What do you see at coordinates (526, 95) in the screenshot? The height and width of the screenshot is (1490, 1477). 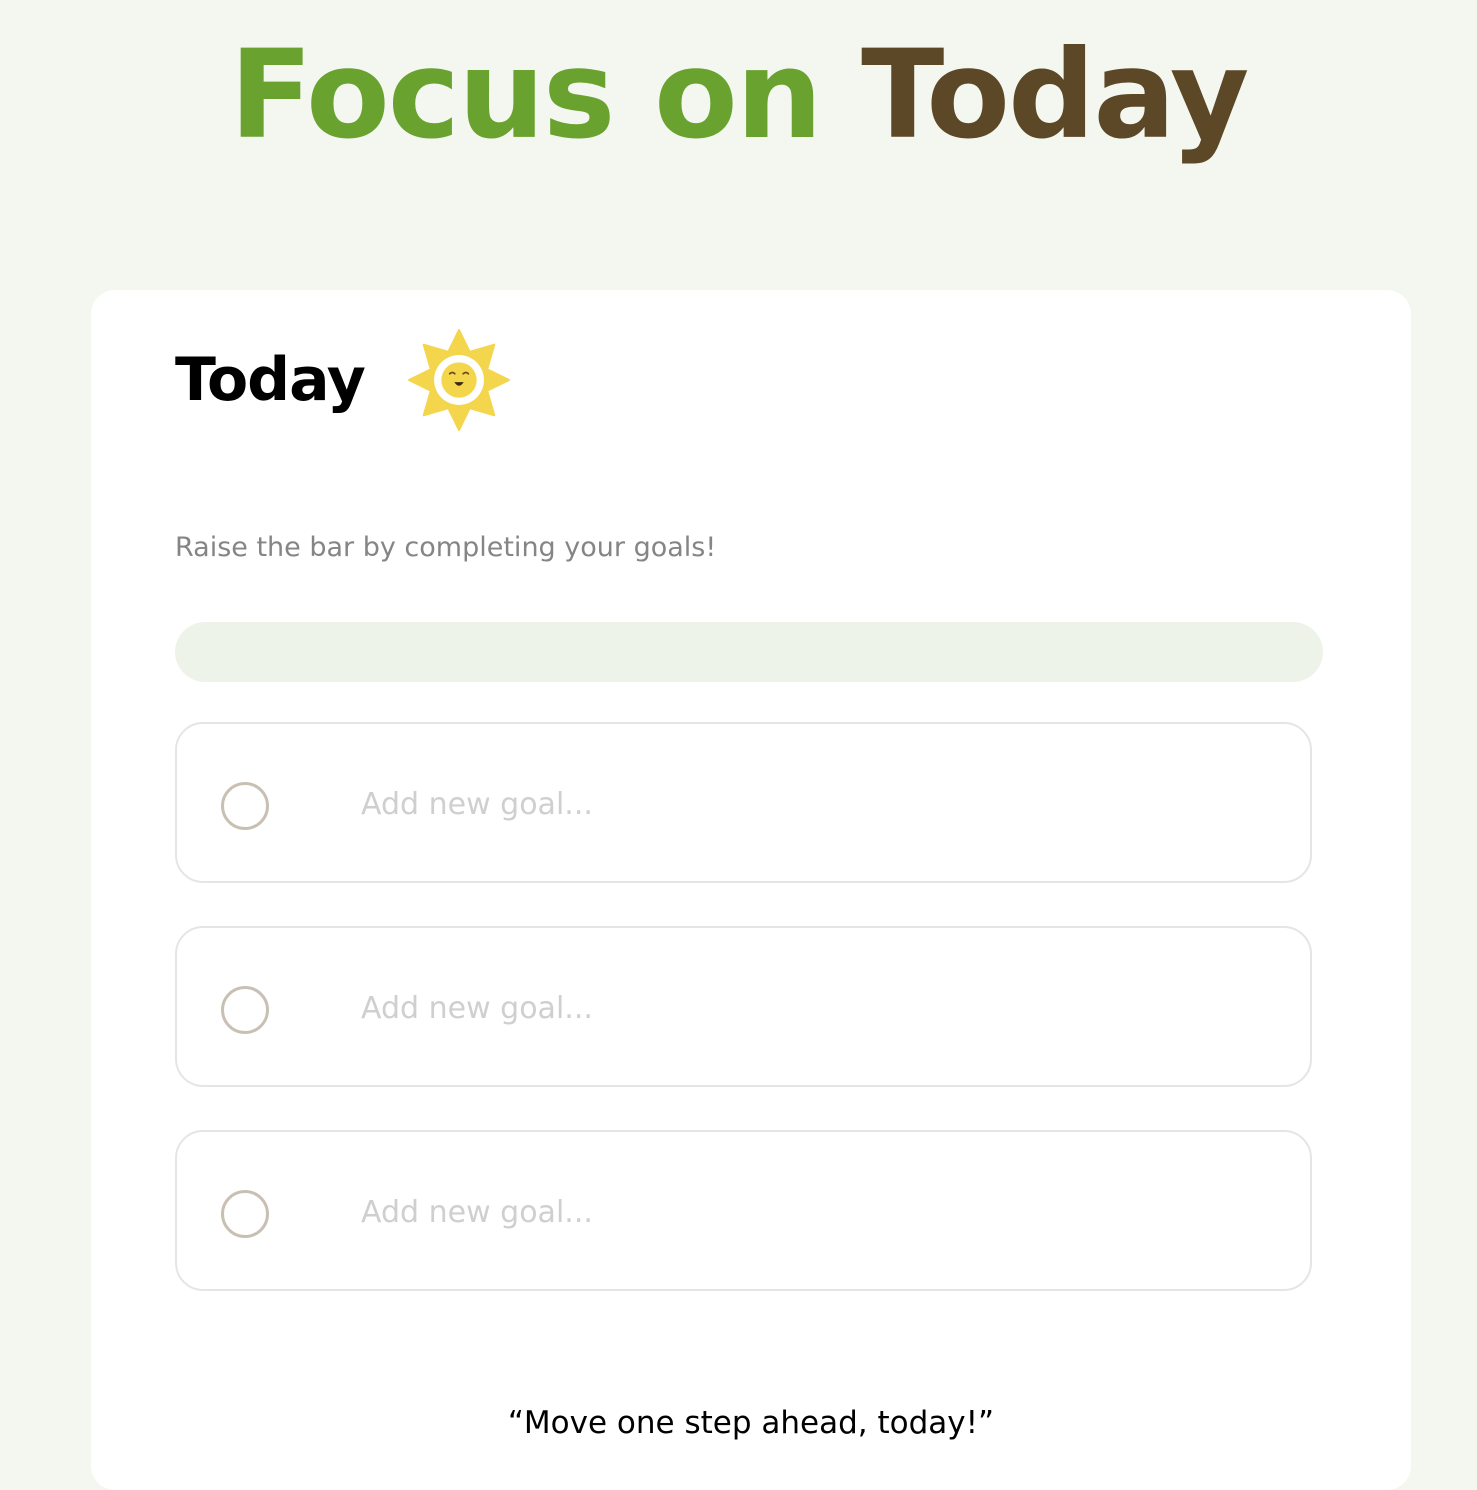 I see `app-title-focus-on: Focus on` at bounding box center [526, 95].